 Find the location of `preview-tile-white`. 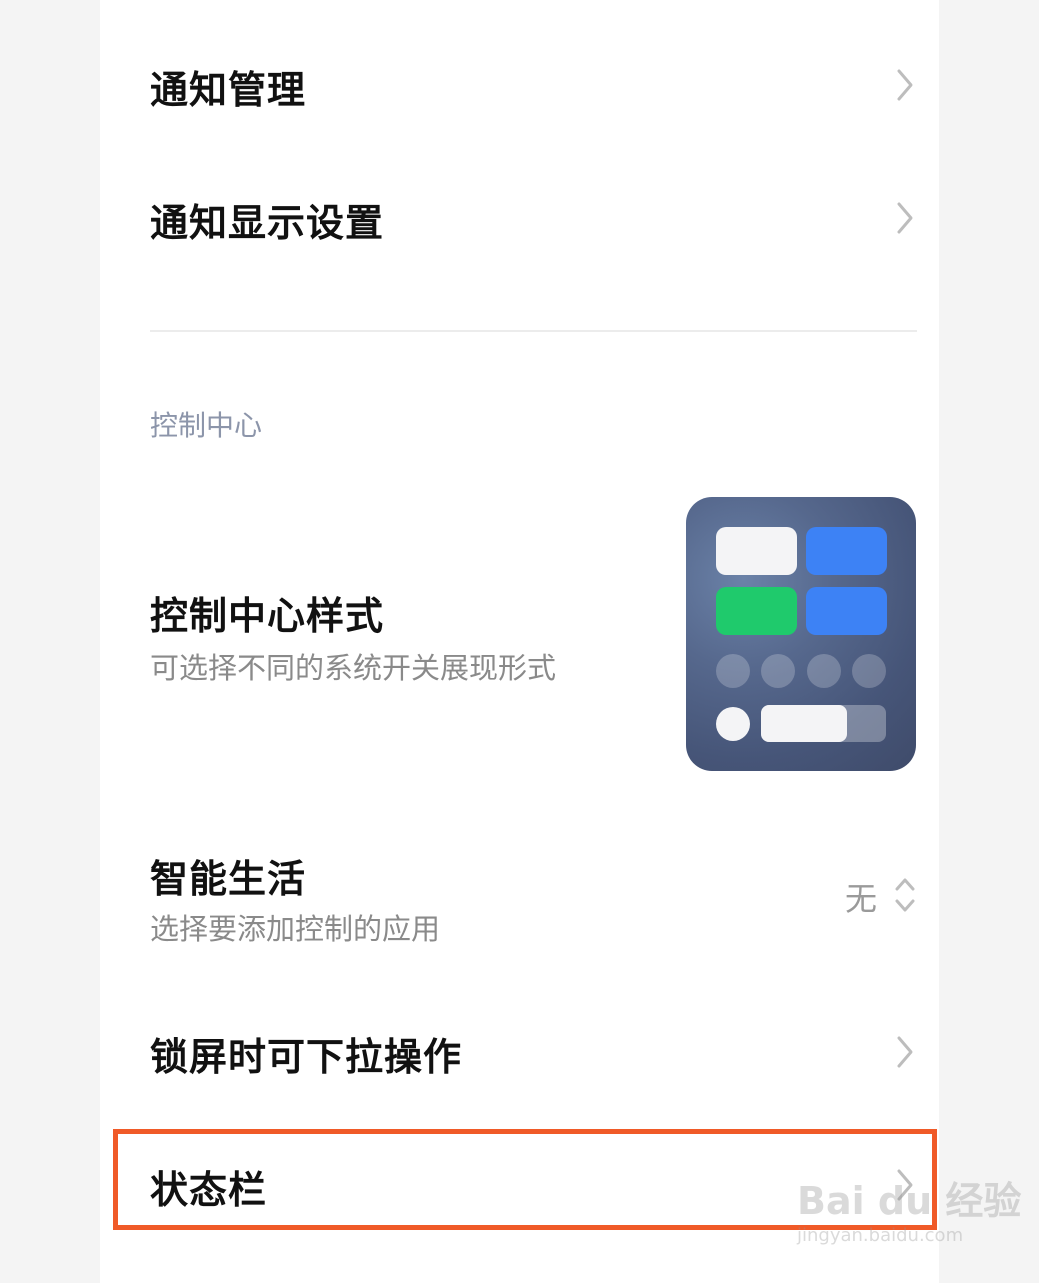

preview-tile-white is located at coordinates (756, 551).